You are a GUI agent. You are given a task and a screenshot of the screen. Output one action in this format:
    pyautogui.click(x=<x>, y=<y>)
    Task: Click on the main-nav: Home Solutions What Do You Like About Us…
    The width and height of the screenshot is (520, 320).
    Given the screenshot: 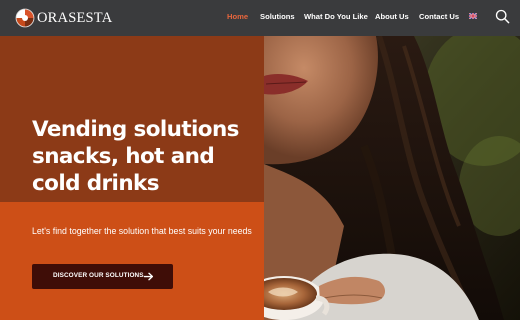 What is the action you would take?
    pyautogui.click(x=260, y=18)
    